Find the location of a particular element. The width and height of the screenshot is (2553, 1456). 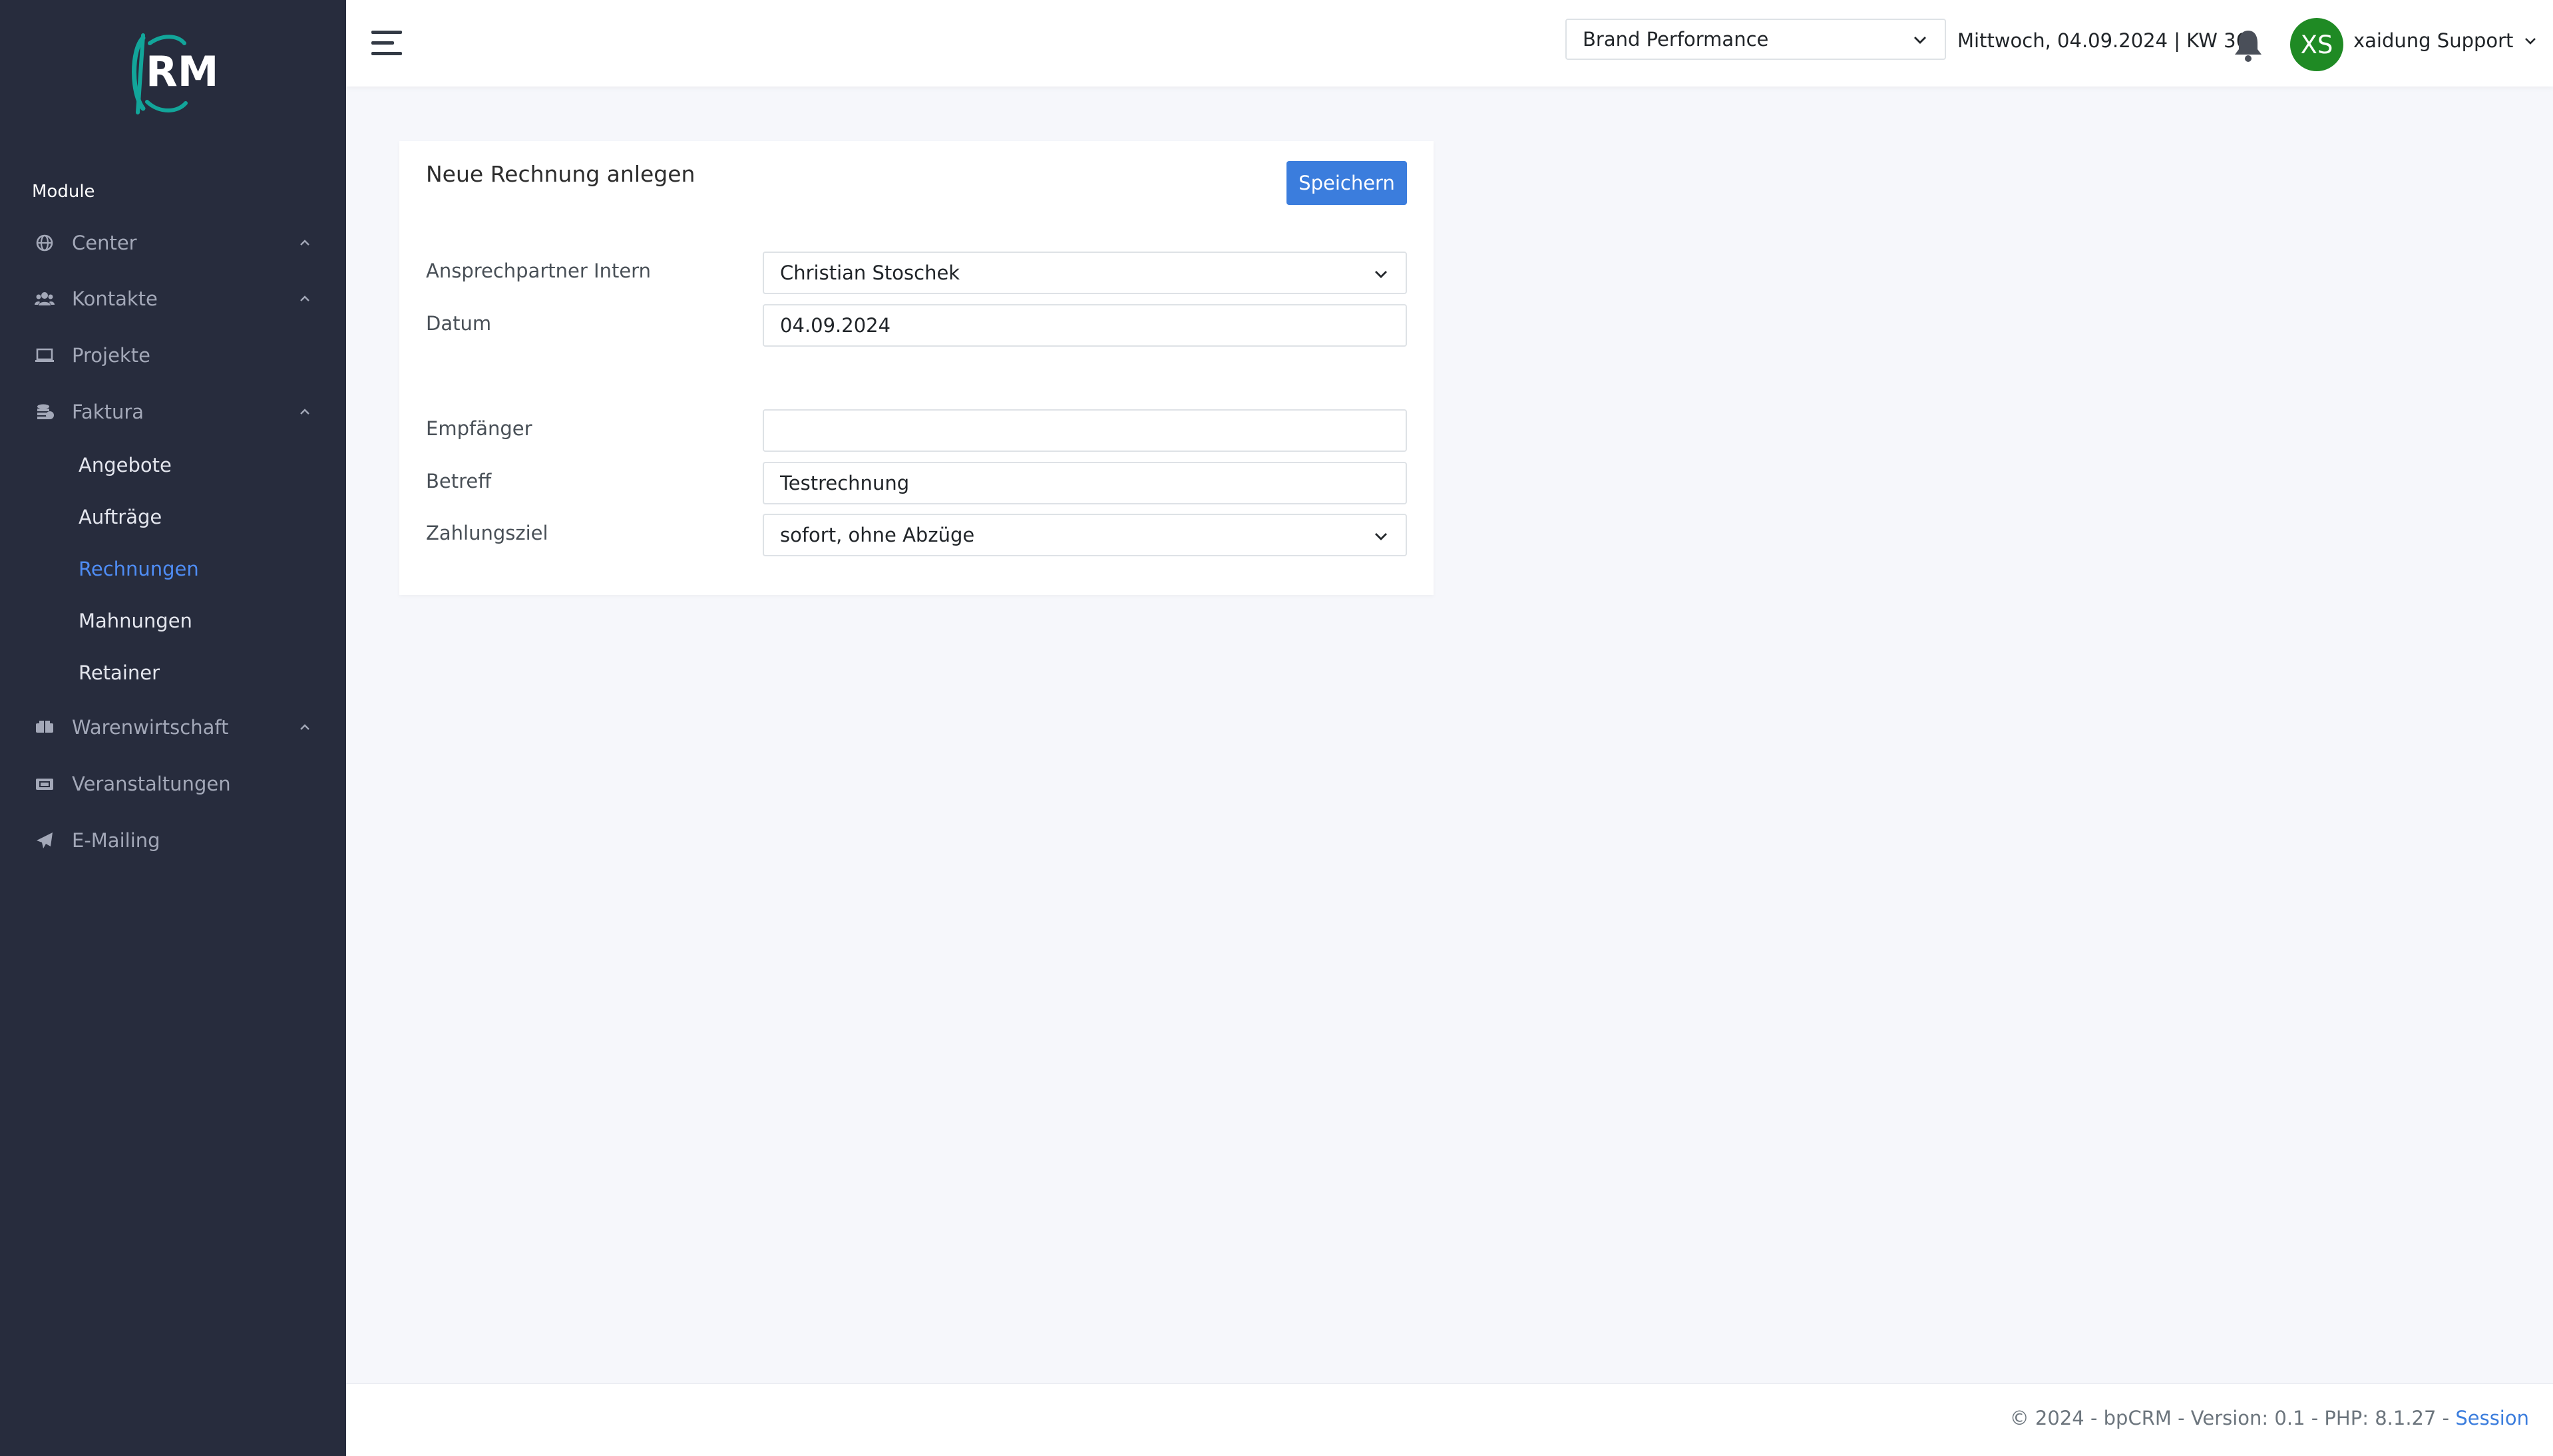

label-zahlungsziel: Zahlungsziel is located at coordinates (487, 533).